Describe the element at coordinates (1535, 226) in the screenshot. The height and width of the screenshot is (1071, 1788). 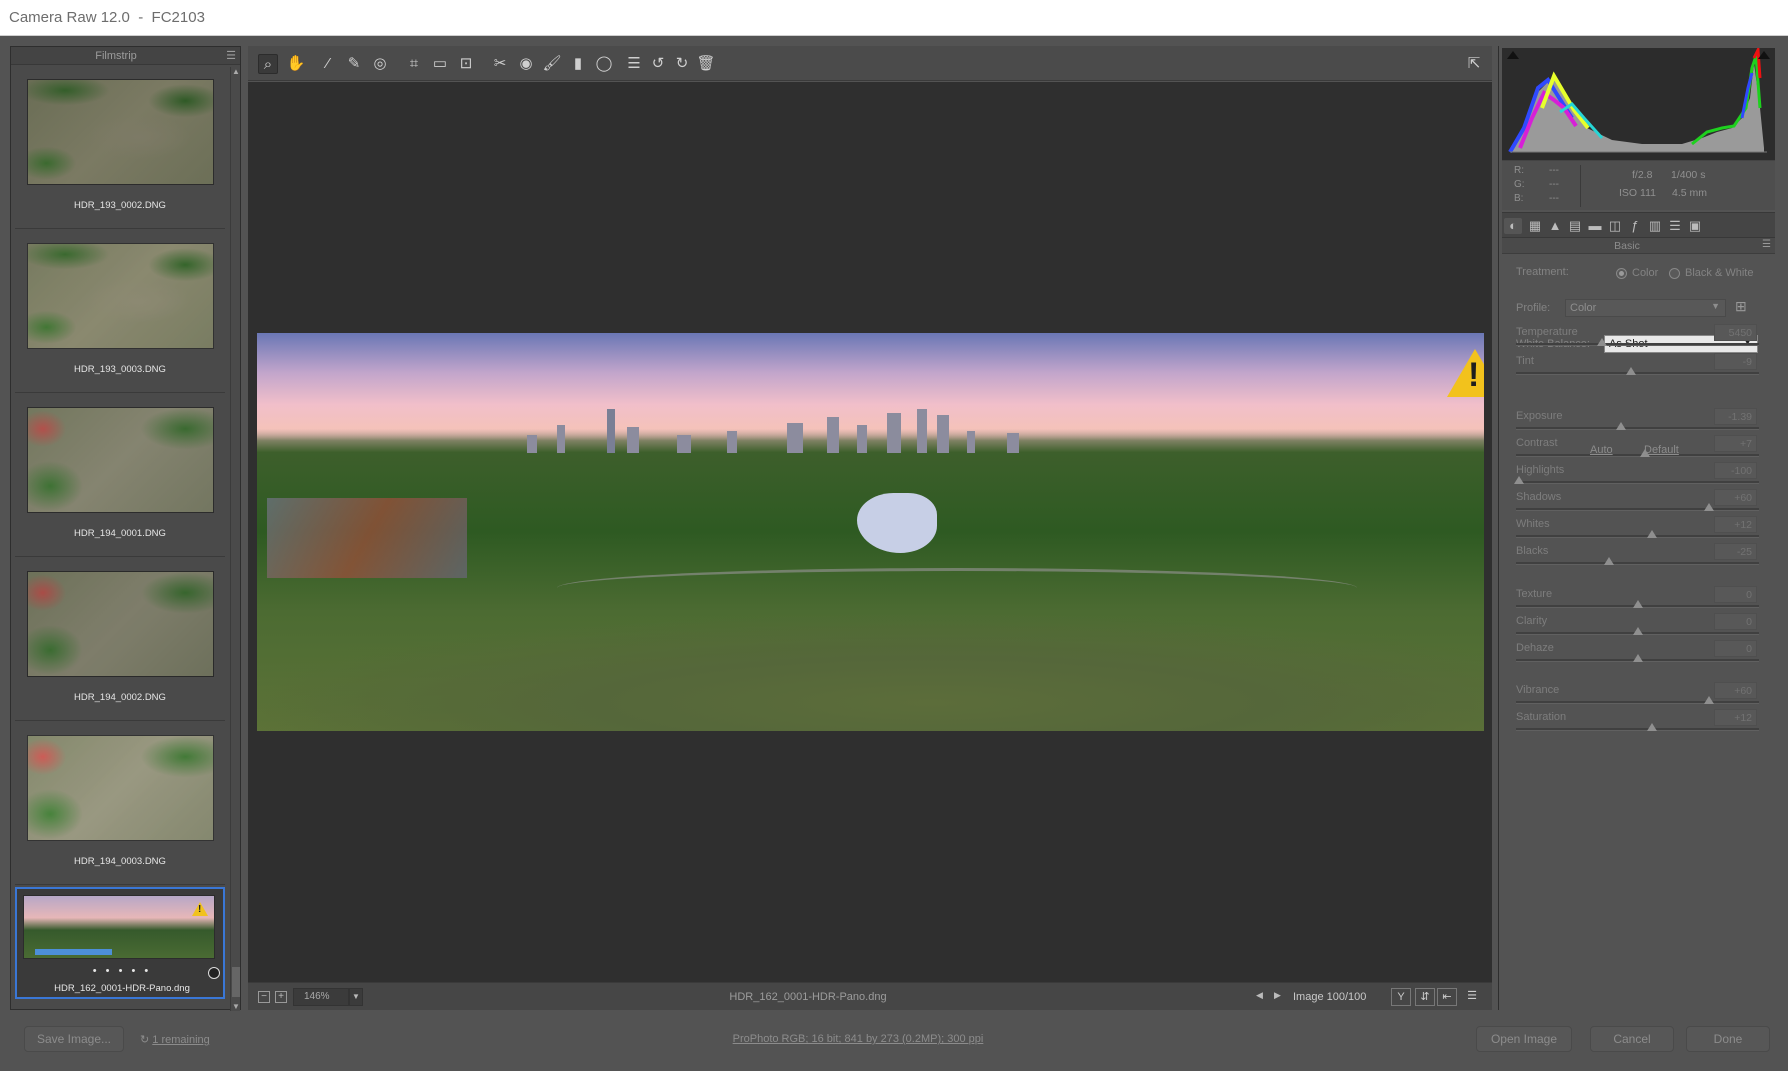
I see `tab-tone-curve-icon: ▦` at that location.